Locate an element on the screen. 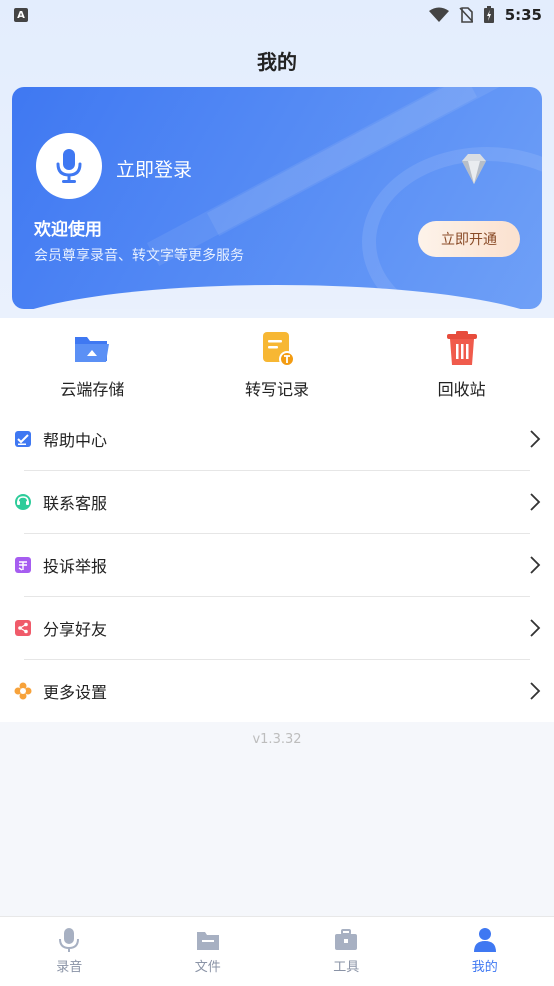  menu-item-complaint-report: 投诉举报 is located at coordinates (277, 564).